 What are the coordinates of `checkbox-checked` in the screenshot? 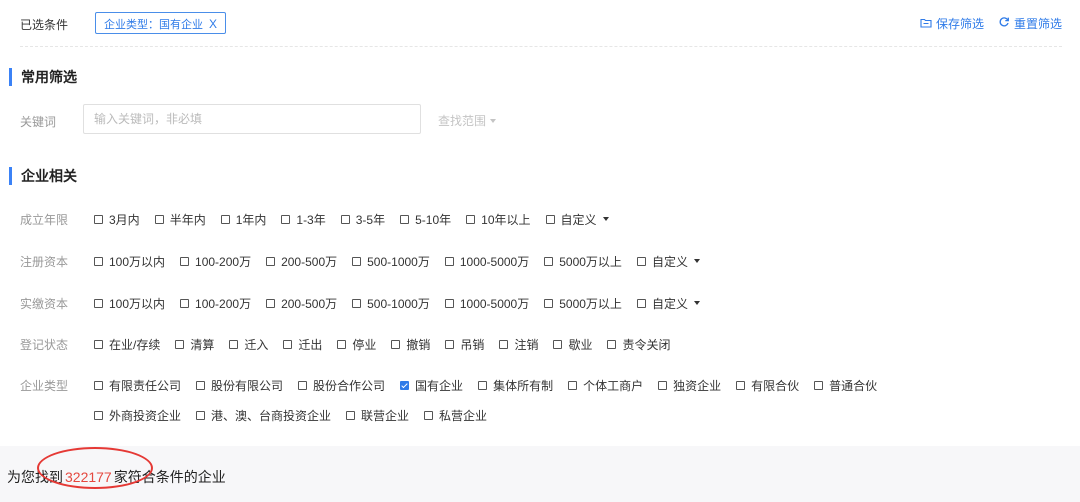 It's located at (405, 385).